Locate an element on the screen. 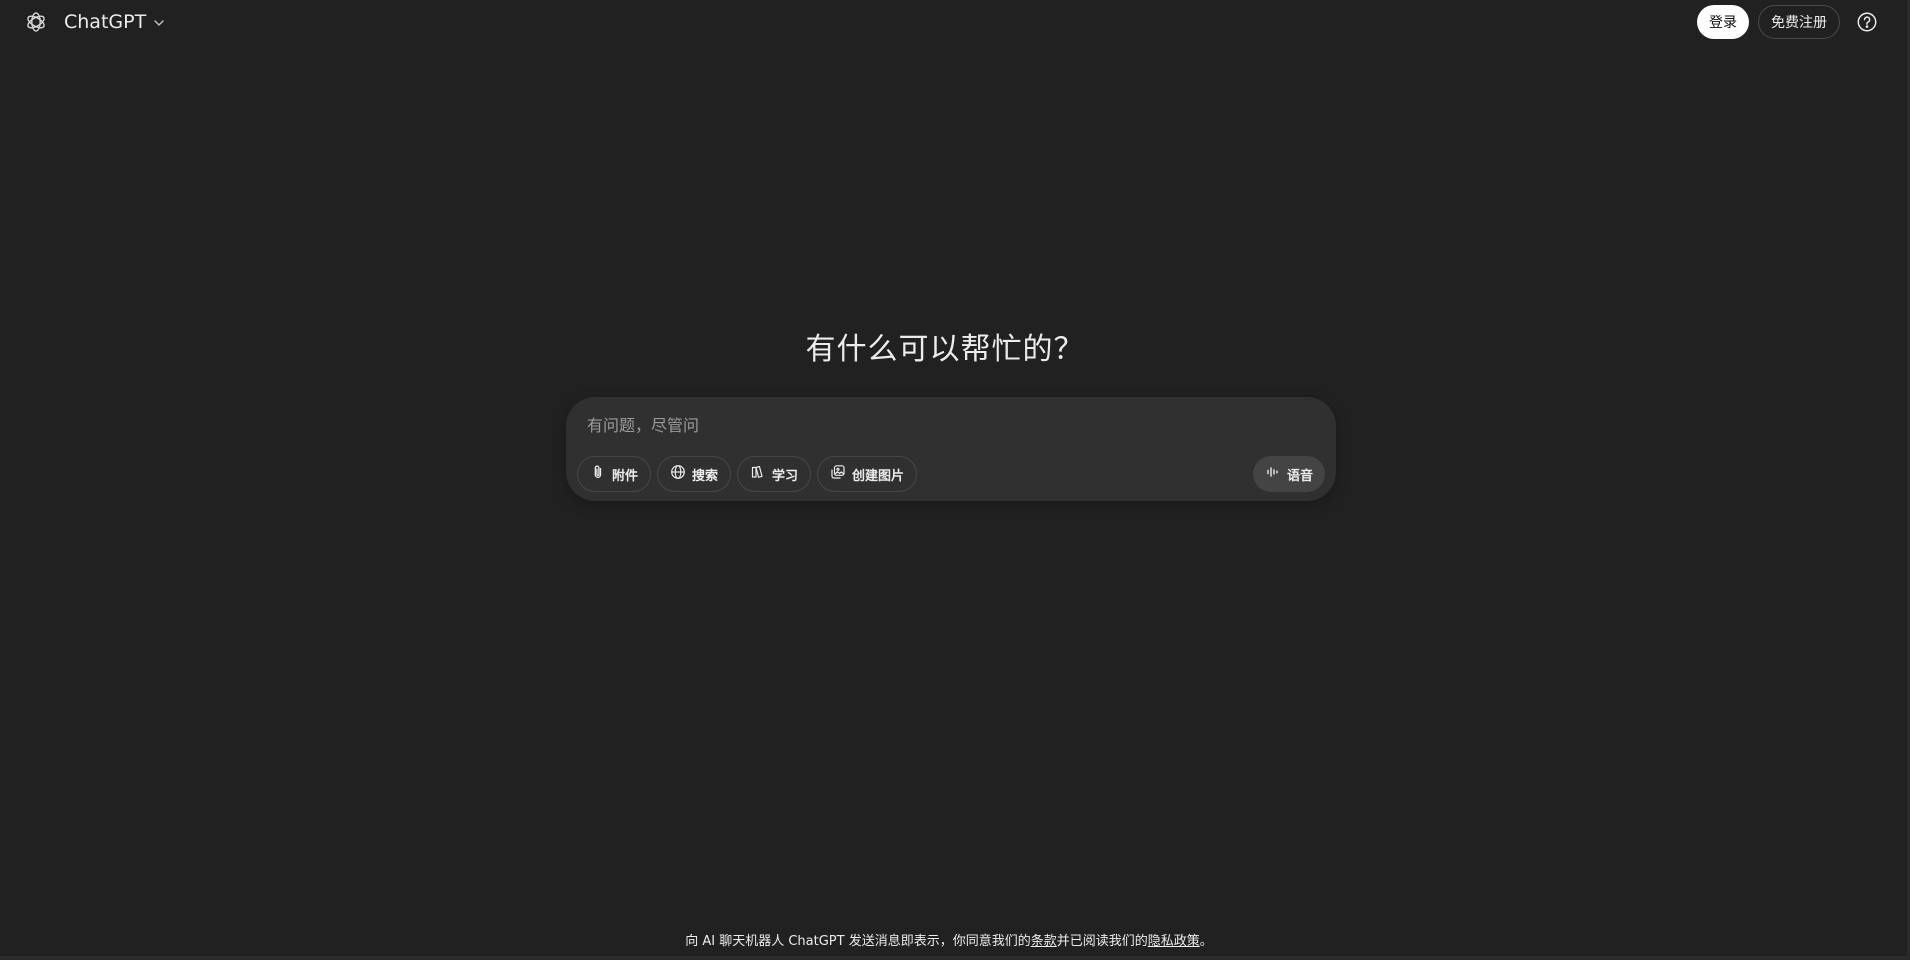 The height and width of the screenshot is (960, 1910). attach-label: 附件 is located at coordinates (625, 476).